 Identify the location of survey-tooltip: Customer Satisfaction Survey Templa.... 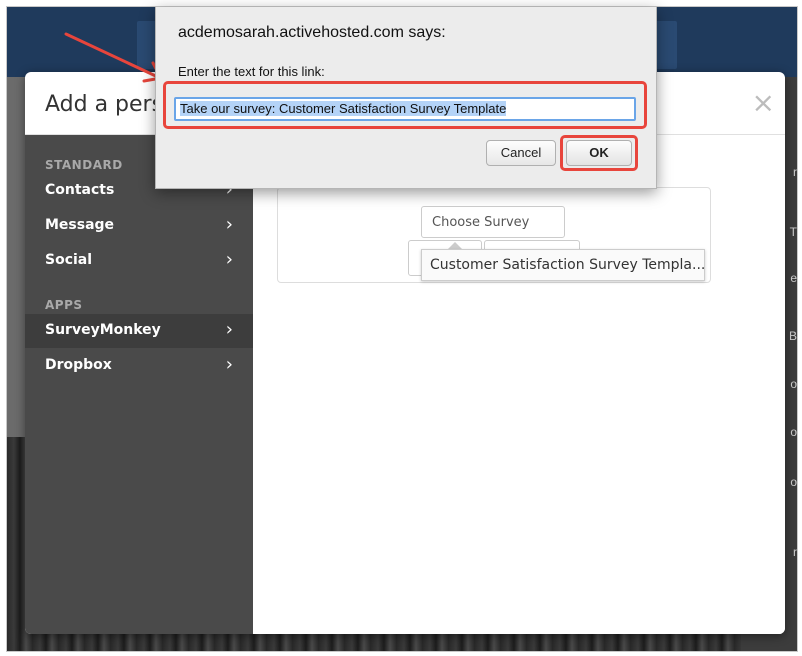
(563, 265).